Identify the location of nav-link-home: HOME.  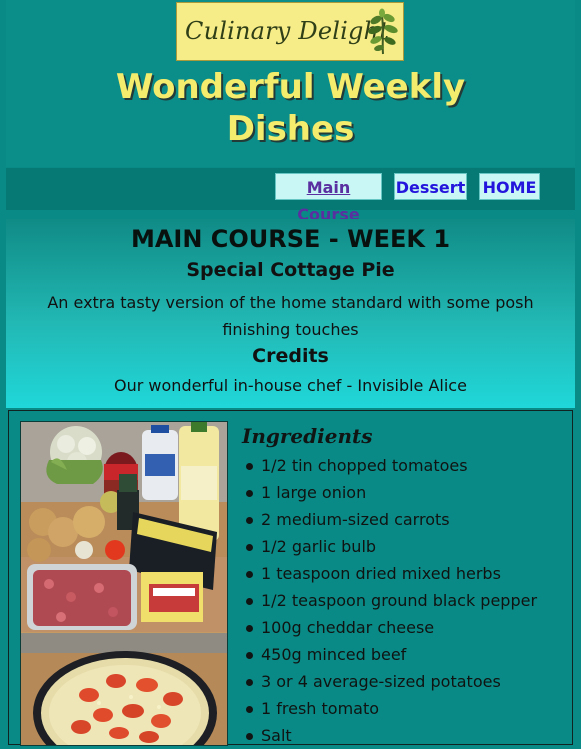
(509, 186).